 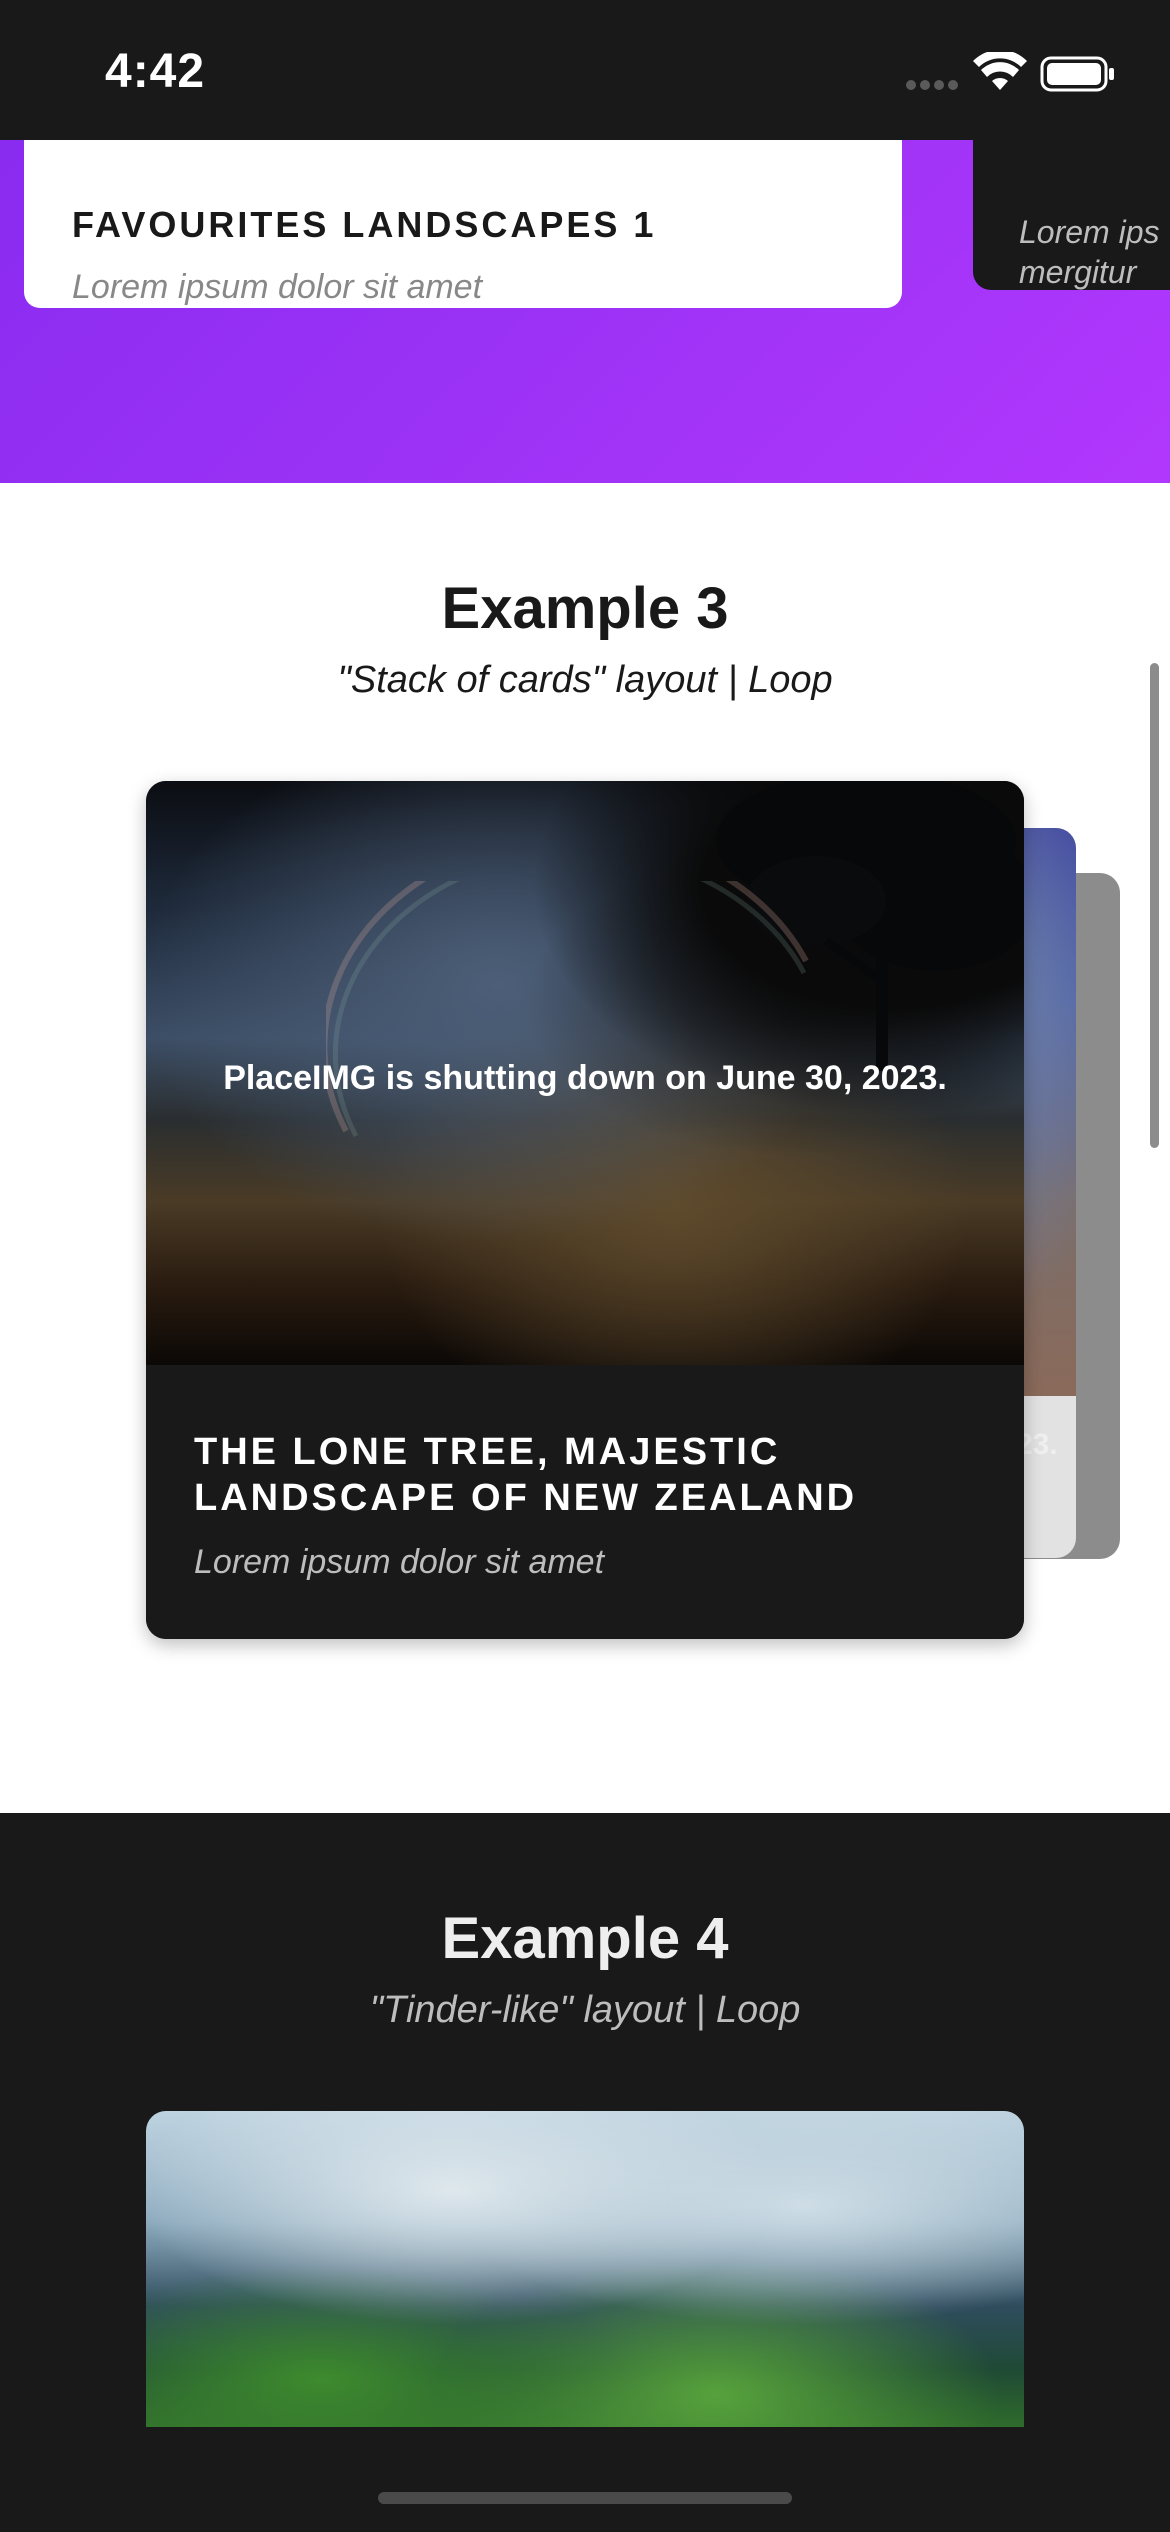 I want to click on card-subtitle: Lorem ips mergitur, so click(x=1094, y=251).